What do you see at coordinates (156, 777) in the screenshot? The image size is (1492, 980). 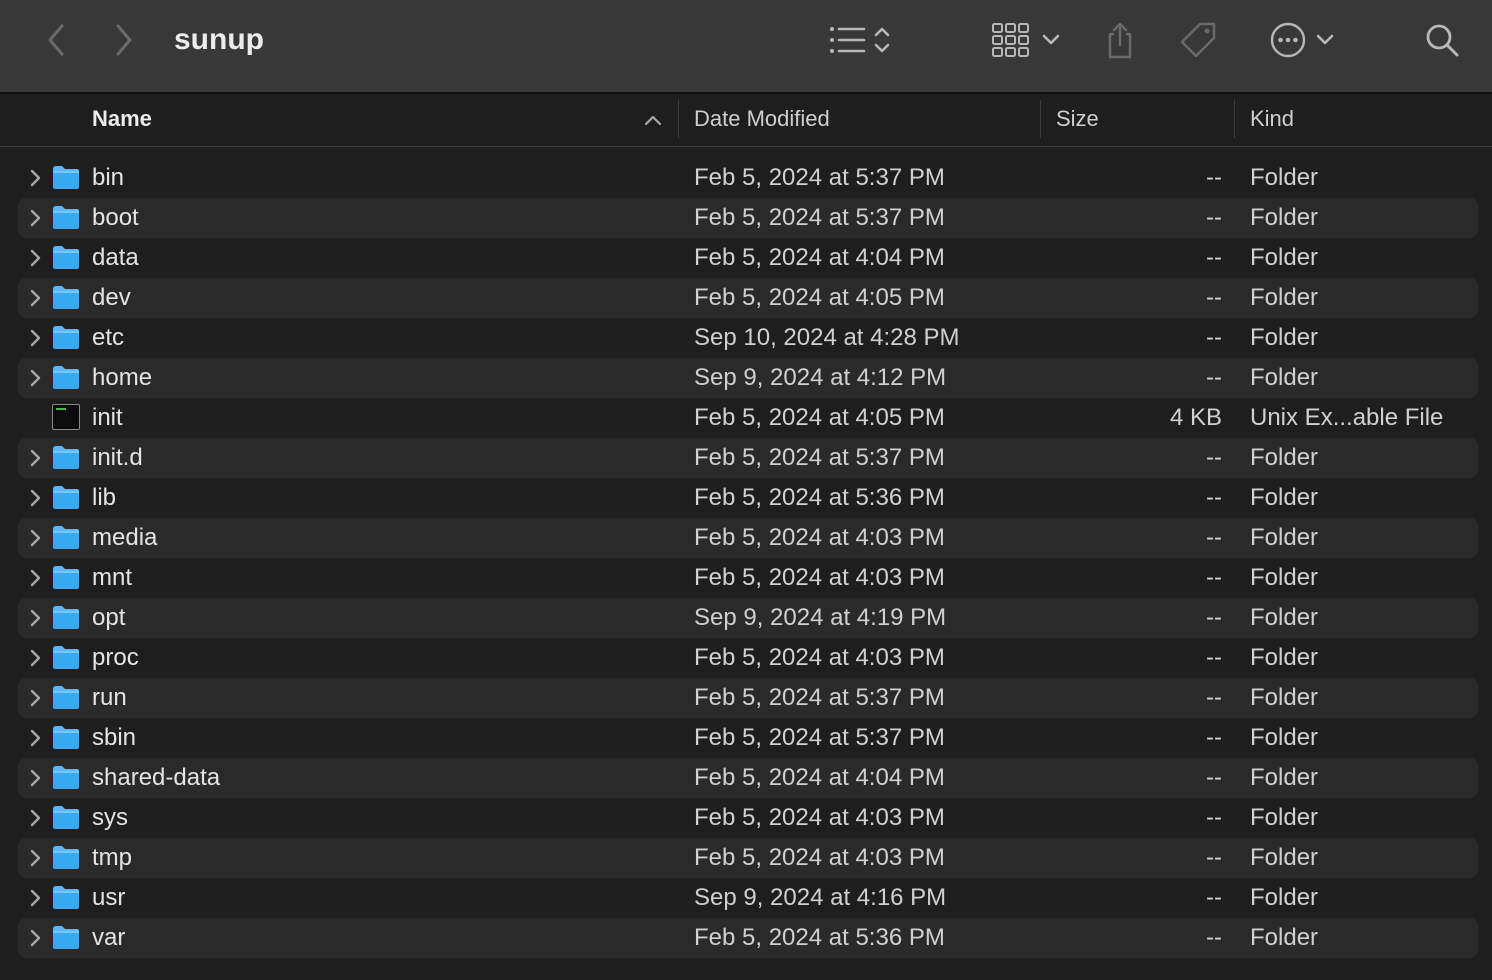 I see `file-name: shared-data` at bounding box center [156, 777].